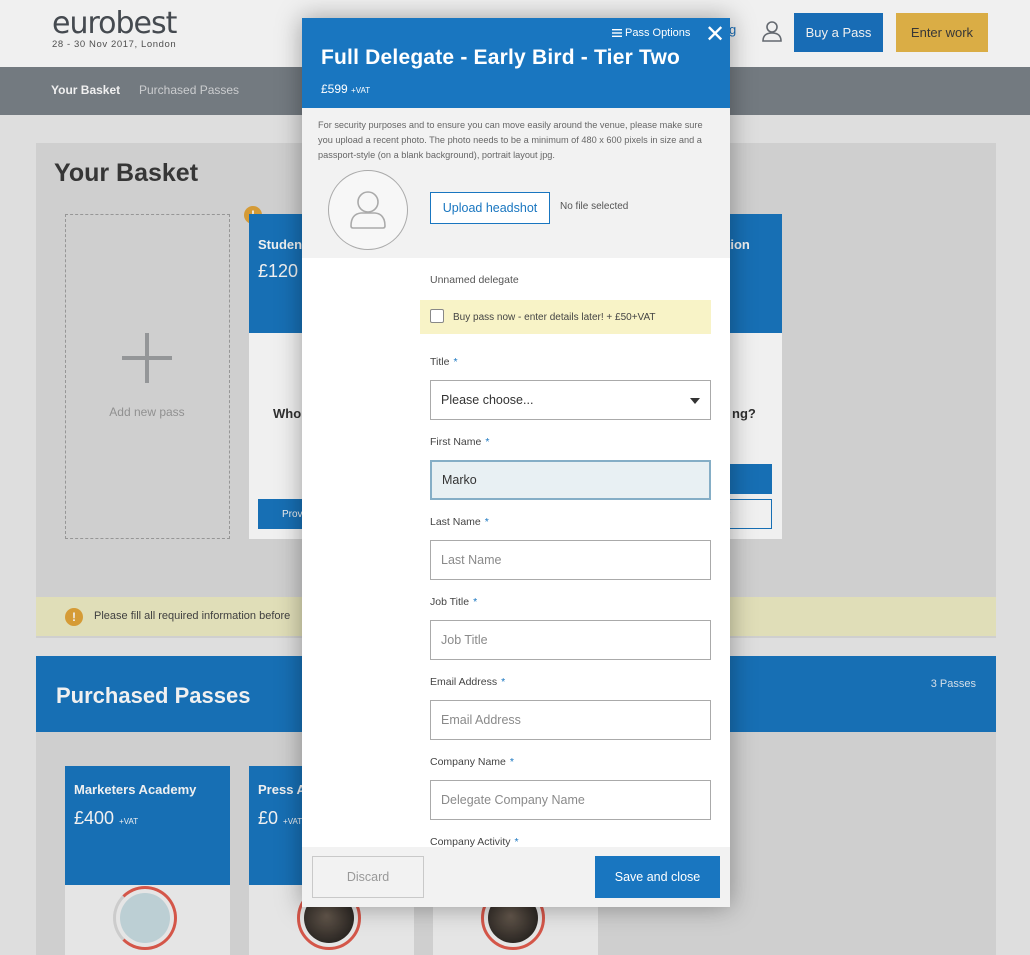 This screenshot has width=1030, height=955. What do you see at coordinates (516, 877) in the screenshot?
I see `modal-footer: Discard Save and close` at bounding box center [516, 877].